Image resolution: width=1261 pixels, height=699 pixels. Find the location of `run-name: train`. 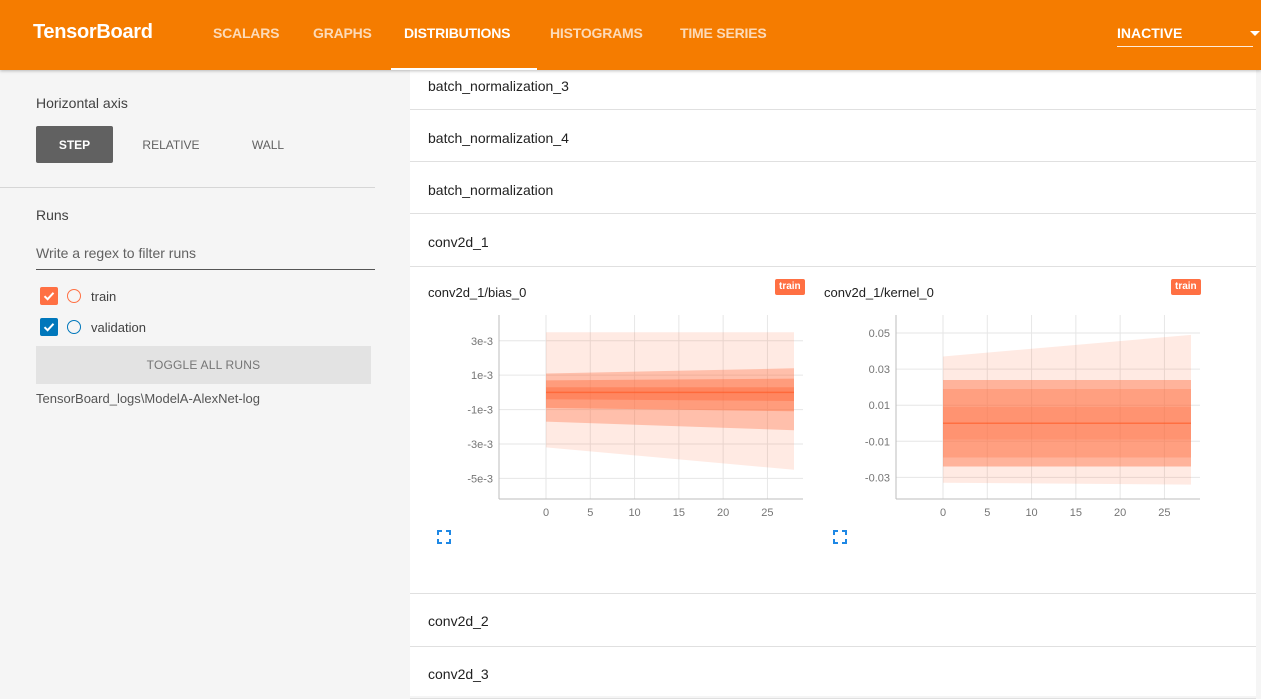

run-name: train is located at coordinates (104, 296).